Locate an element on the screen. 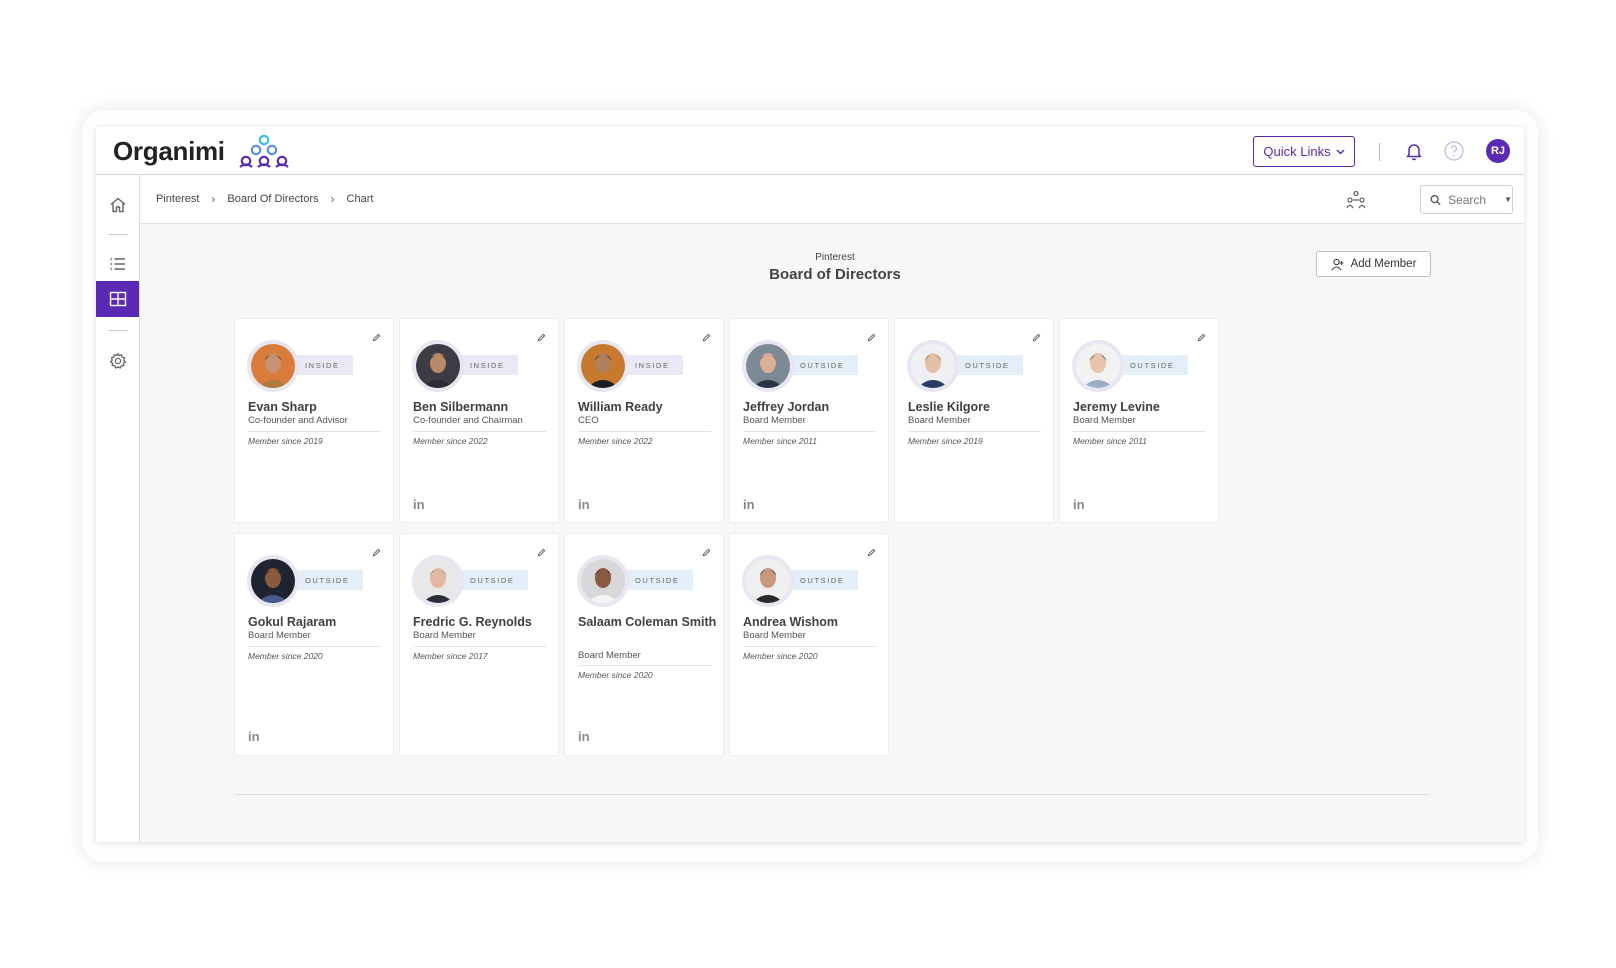  member-since: Member since 2022 is located at coordinates (615, 441).